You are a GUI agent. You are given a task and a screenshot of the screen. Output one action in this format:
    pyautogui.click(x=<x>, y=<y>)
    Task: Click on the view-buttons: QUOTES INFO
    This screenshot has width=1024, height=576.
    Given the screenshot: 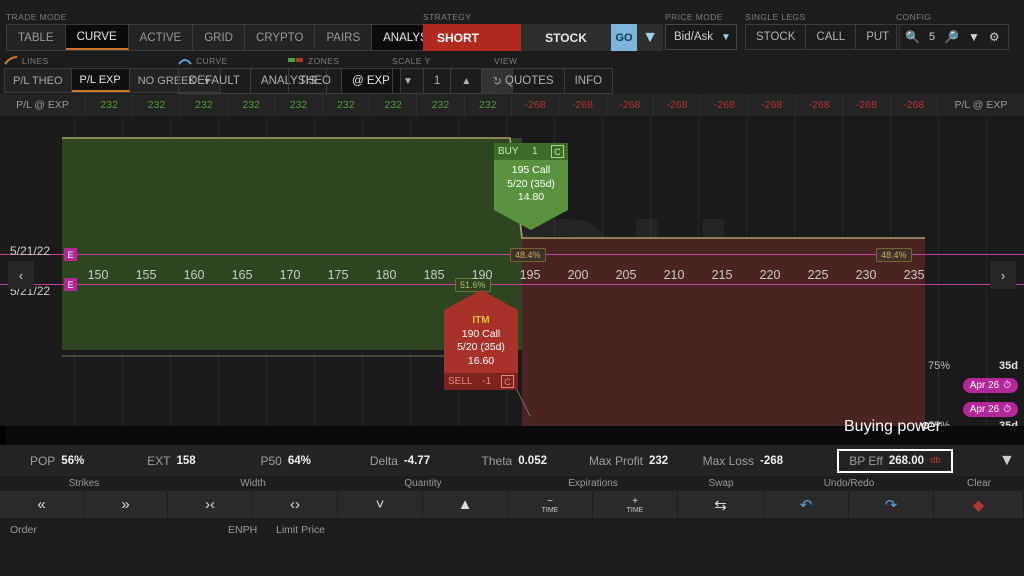 What is the action you would take?
    pyautogui.click(x=554, y=81)
    